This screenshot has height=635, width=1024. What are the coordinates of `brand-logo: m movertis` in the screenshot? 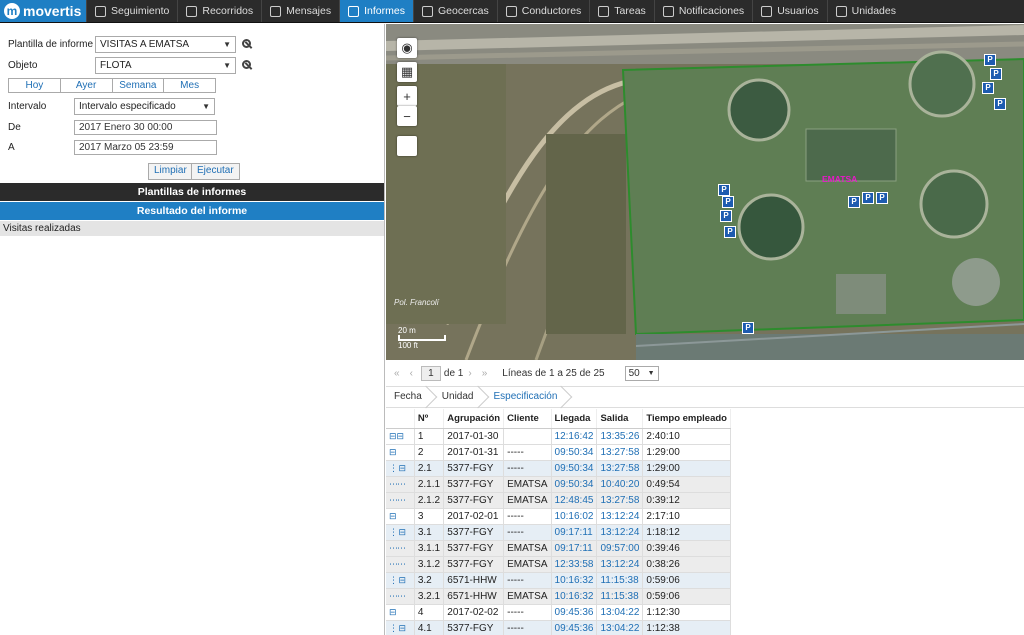 It's located at (43, 11).